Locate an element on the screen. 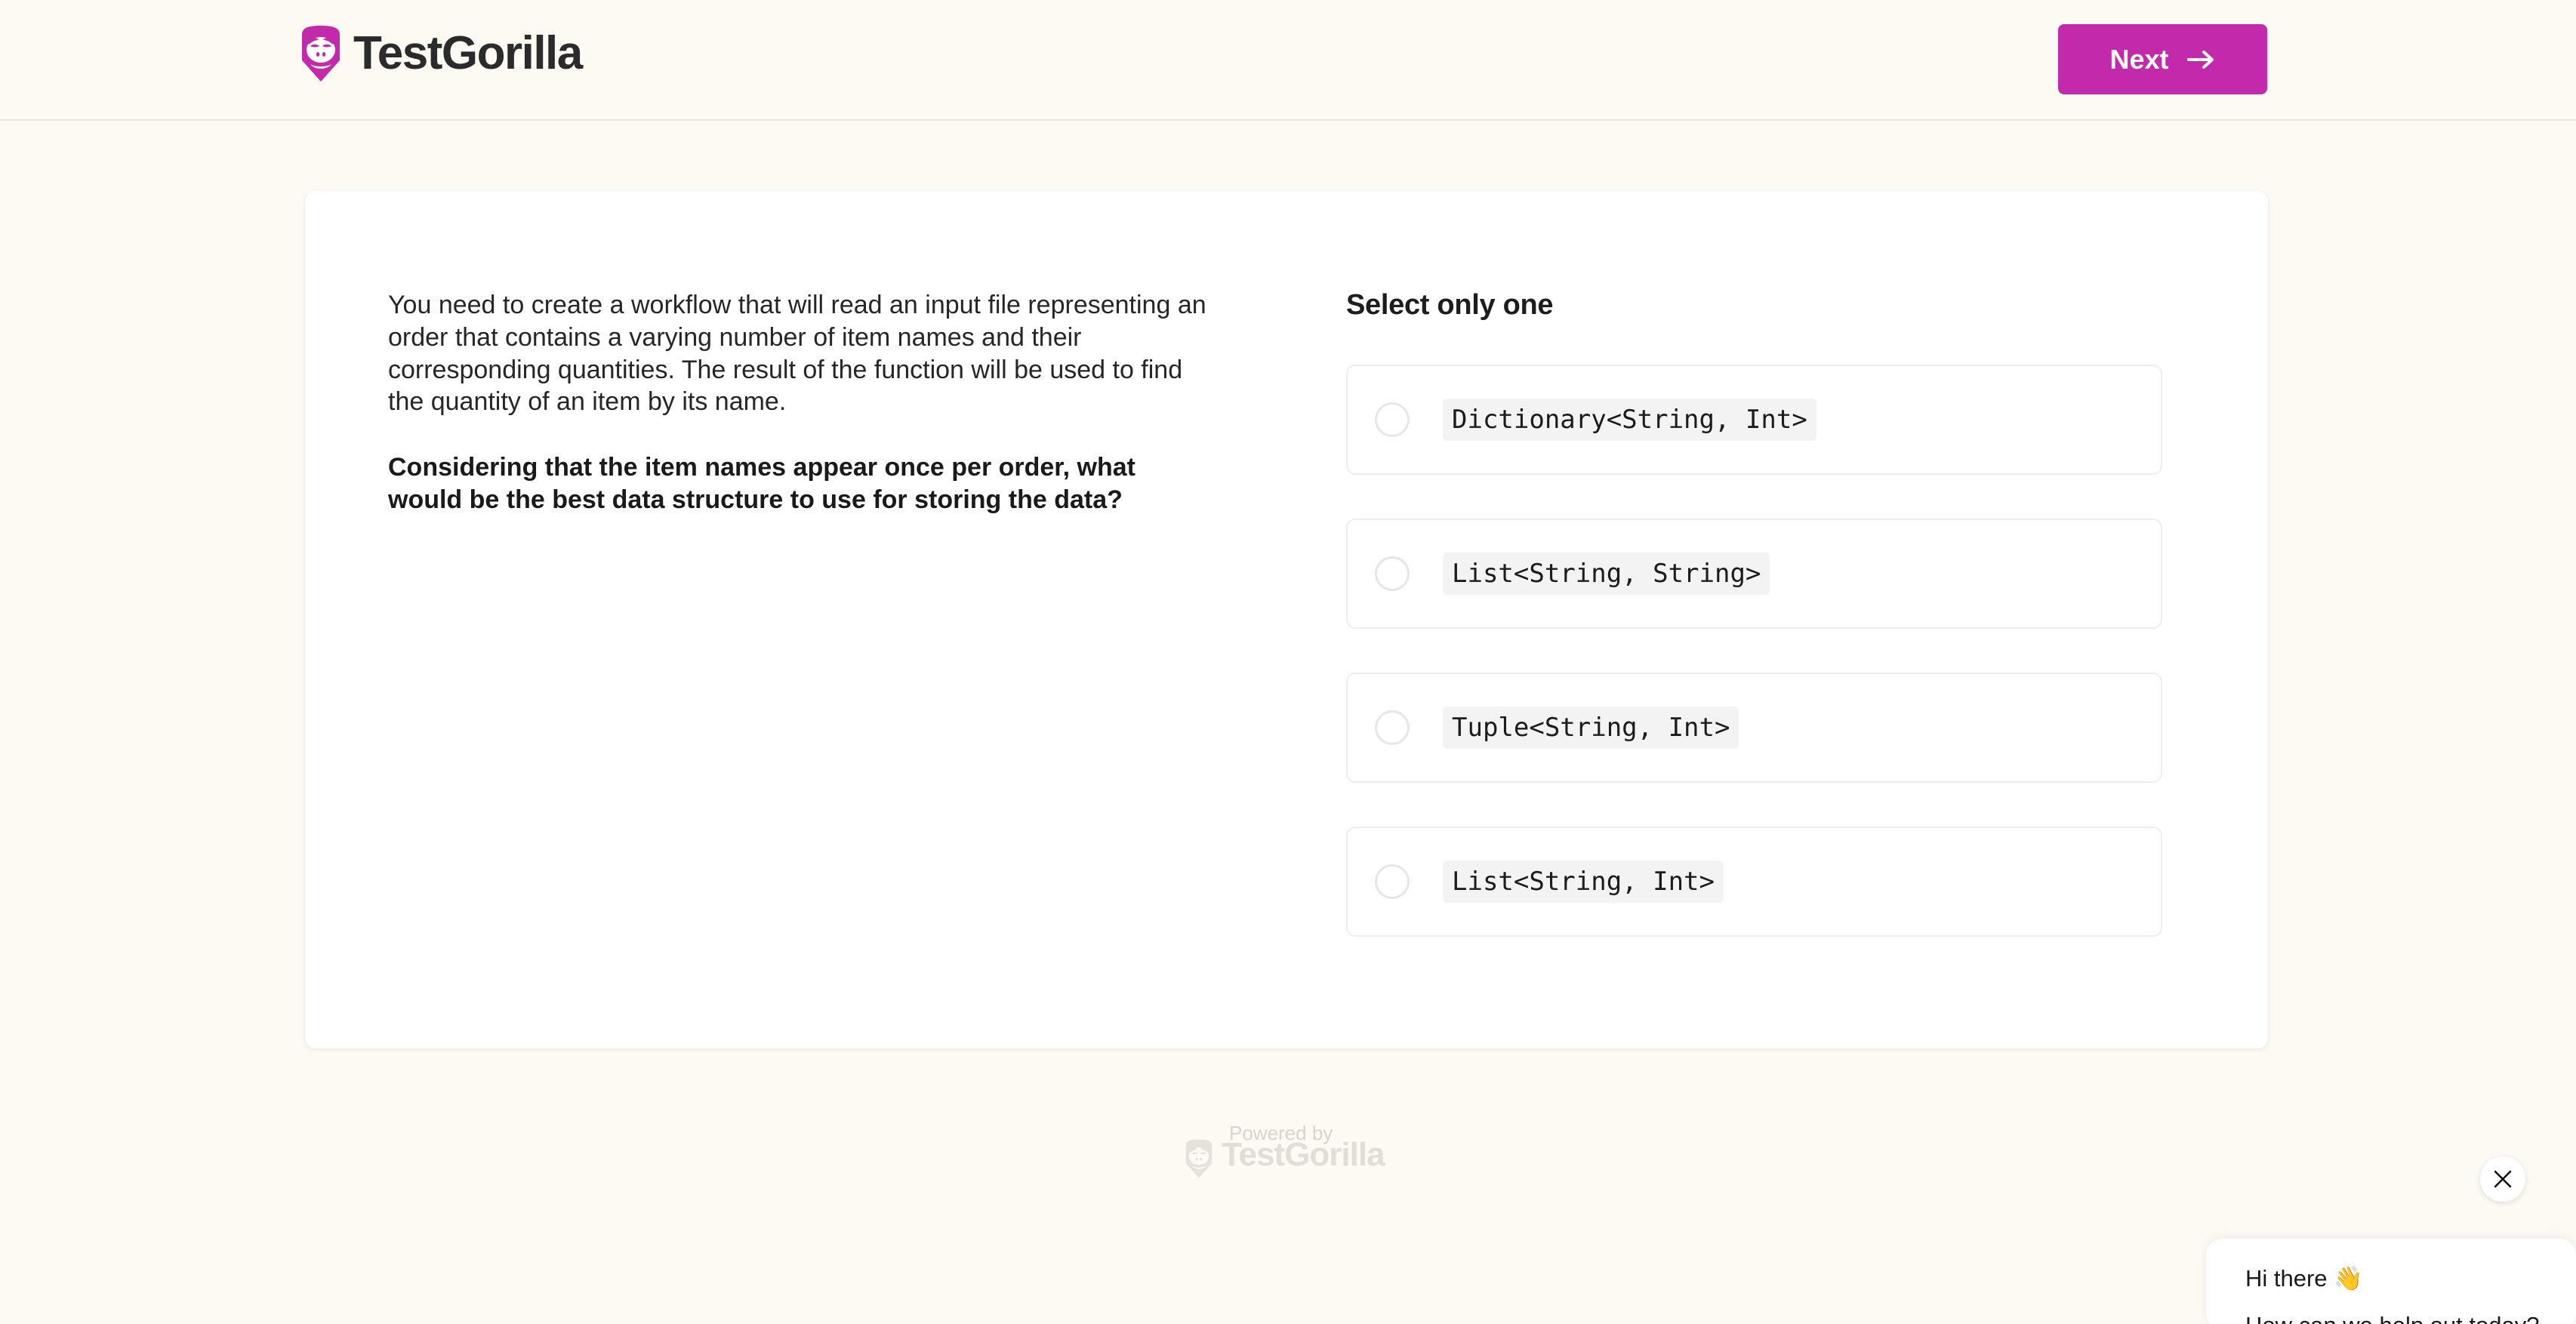  brand-logo: TestGorilla is located at coordinates (441, 53).